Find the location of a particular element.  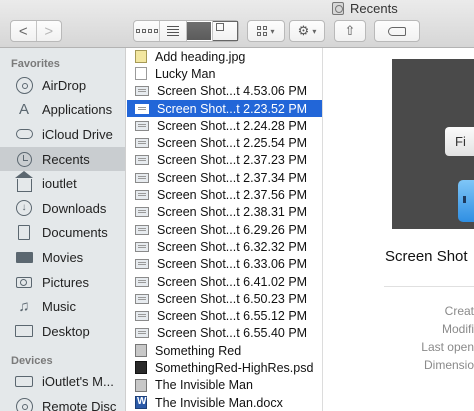

column-view-icon is located at coordinates (199, 31).